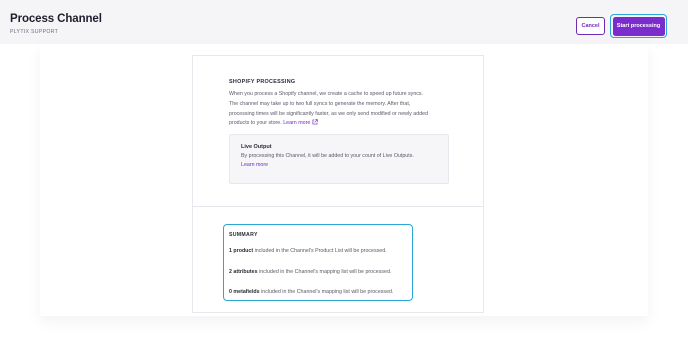 The width and height of the screenshot is (688, 337). What do you see at coordinates (256, 147) in the screenshot?
I see `live-output-title: Live Output` at bounding box center [256, 147].